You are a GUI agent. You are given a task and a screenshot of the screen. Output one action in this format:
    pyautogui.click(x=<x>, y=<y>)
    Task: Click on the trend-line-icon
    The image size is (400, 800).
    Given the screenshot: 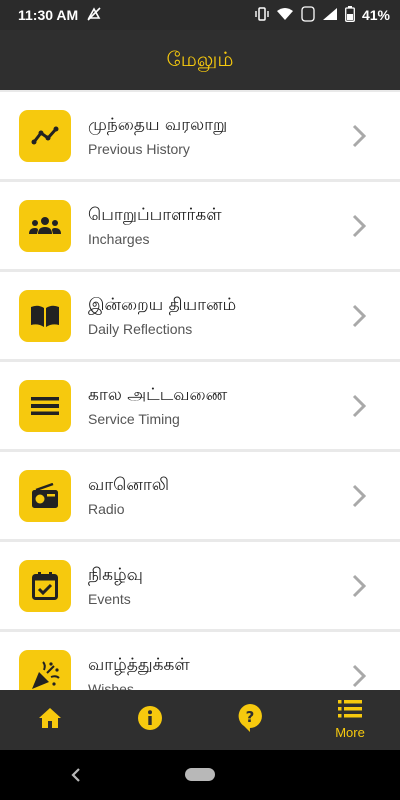 What is the action you would take?
    pyautogui.click(x=45, y=136)
    